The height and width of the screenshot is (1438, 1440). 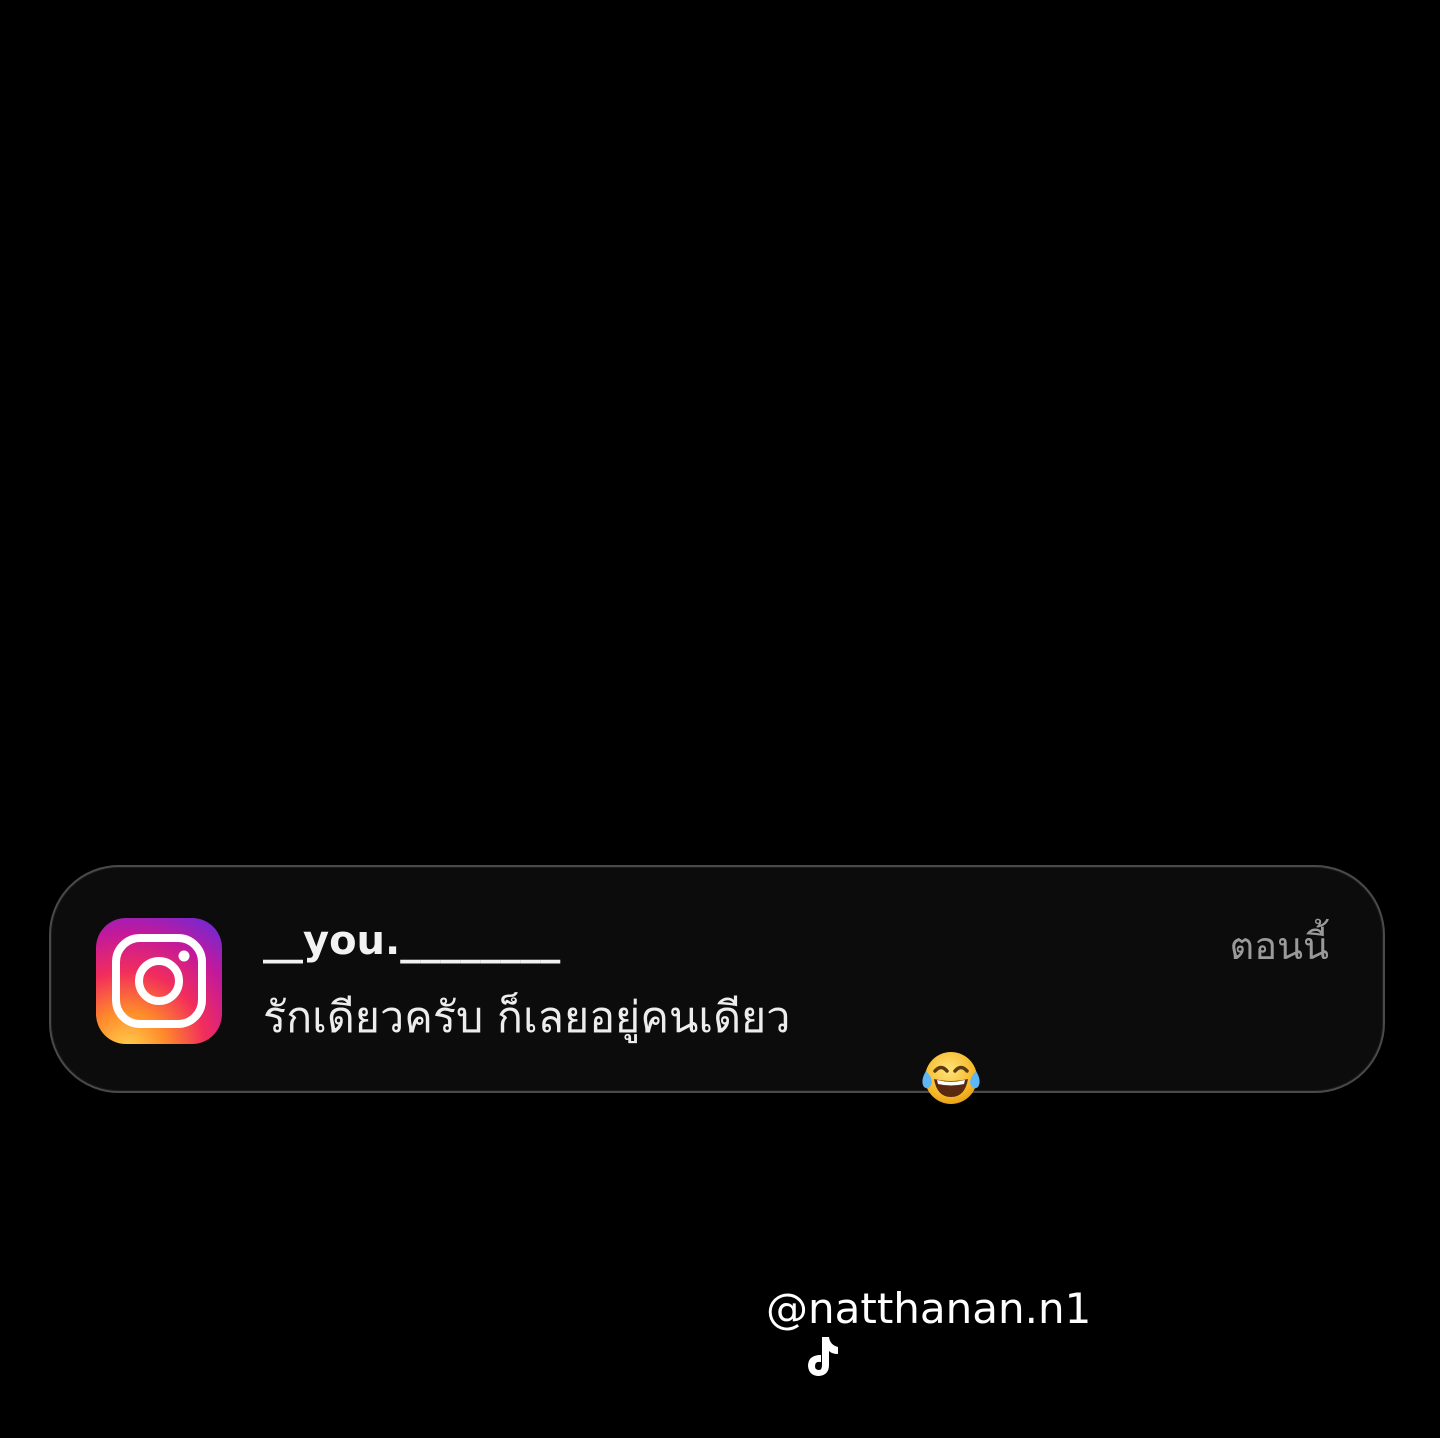 I want to click on tiktok-watermark: @natthanan.n1, so click(x=907, y=1327).